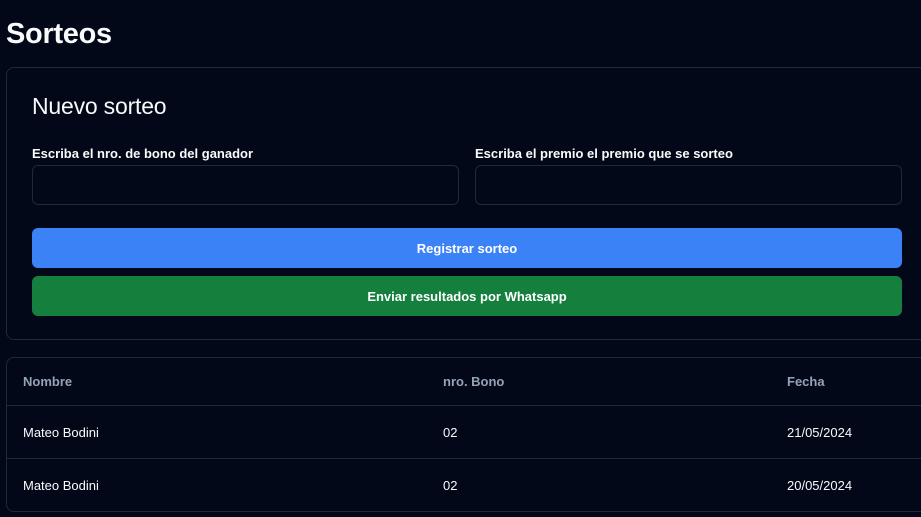  What do you see at coordinates (245, 185) in the screenshot?
I see `bono-input` at bounding box center [245, 185].